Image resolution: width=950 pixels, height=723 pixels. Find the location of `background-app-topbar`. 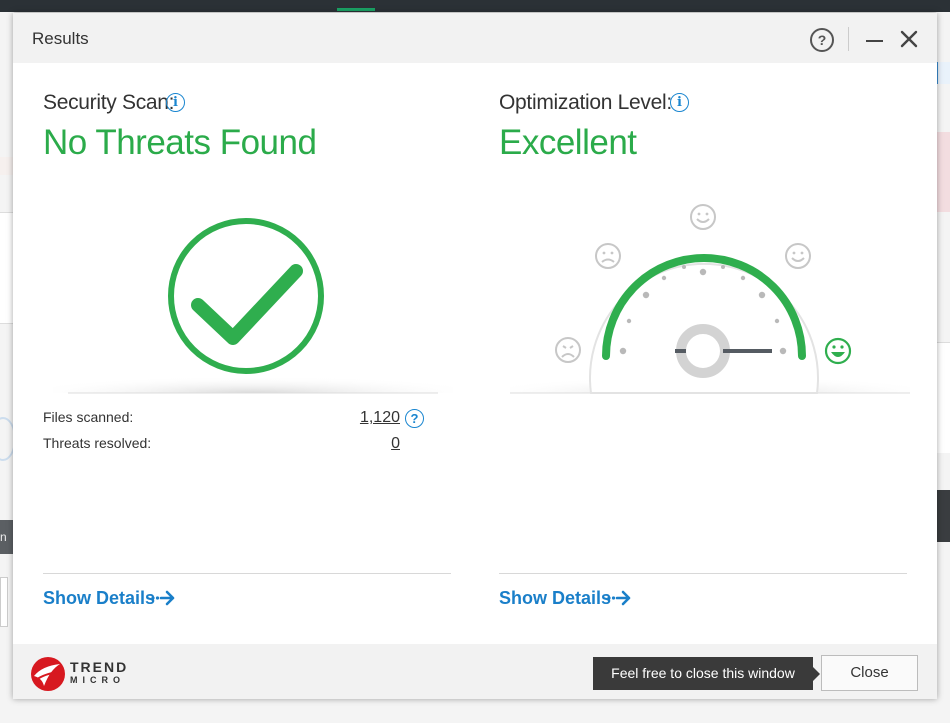

background-app-topbar is located at coordinates (475, 6).